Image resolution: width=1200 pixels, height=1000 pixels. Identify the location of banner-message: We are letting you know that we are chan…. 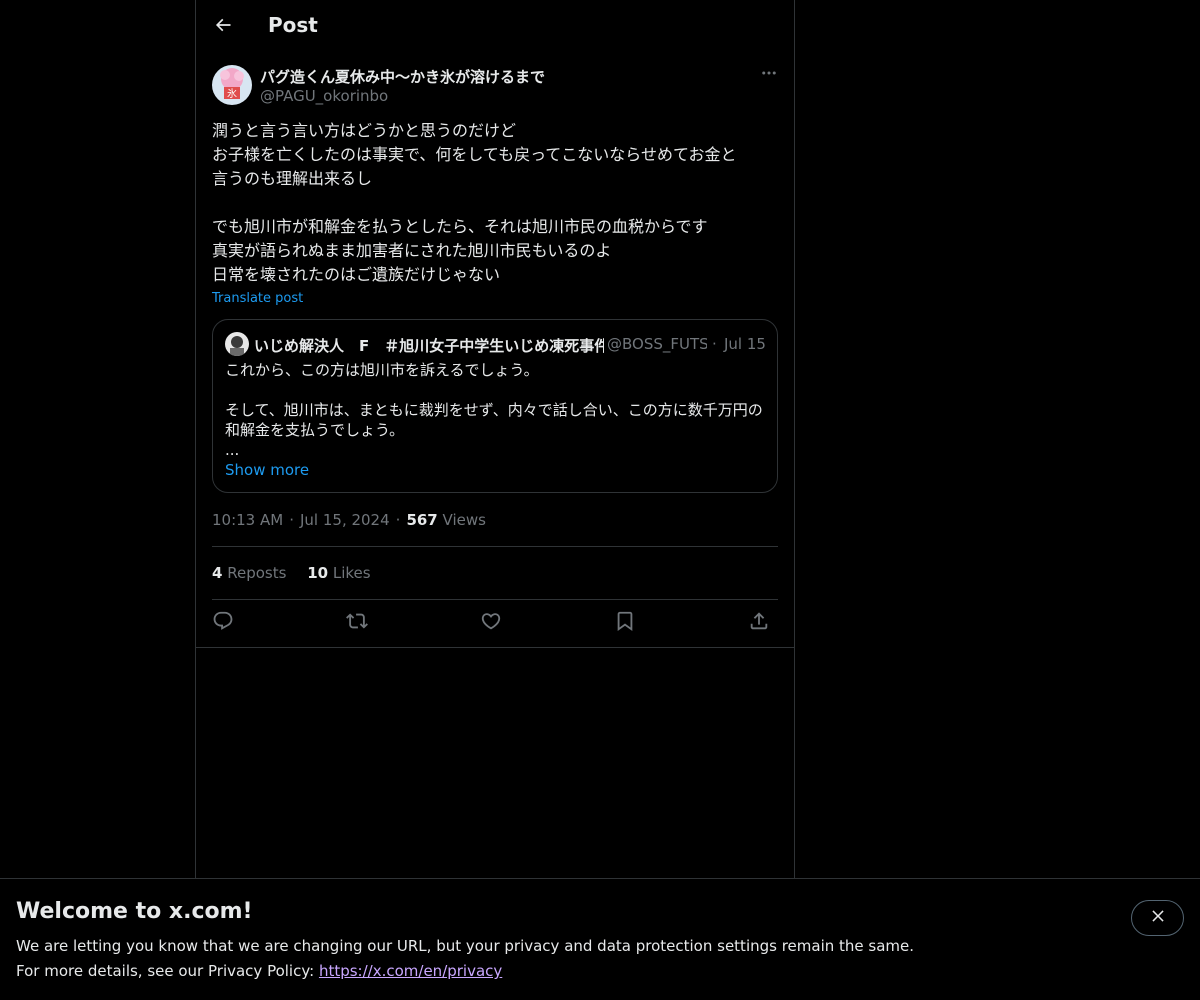
(465, 946).